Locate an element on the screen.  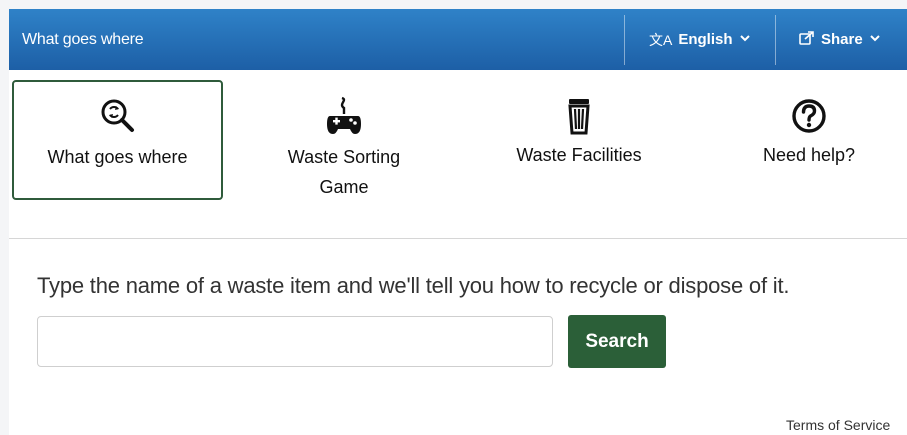
share-icon is located at coordinates (807, 39).